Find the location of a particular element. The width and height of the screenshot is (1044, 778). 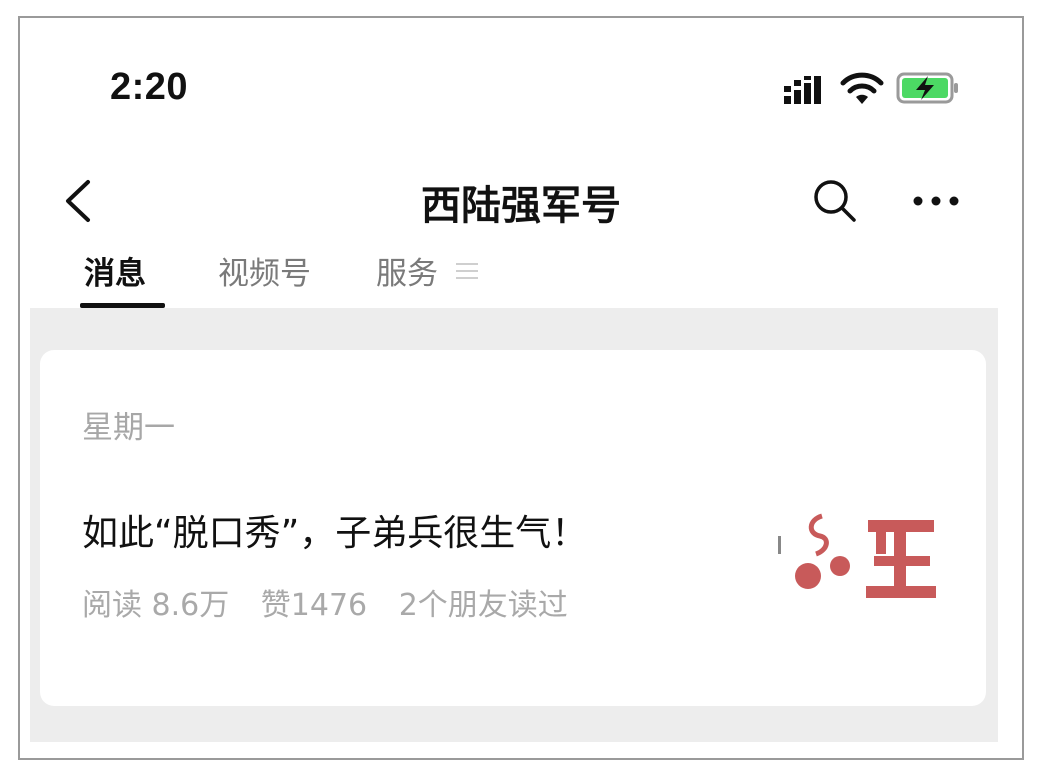

article-friends-read: 2个朋友读过 is located at coordinates (483, 605).